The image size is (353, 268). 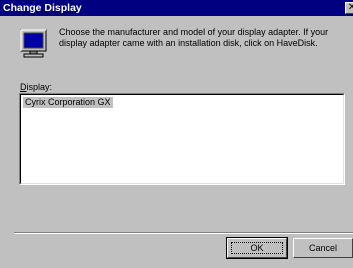 What do you see at coordinates (68, 102) in the screenshot?
I see `list-item-selected: Cyrix Corporation GX` at bounding box center [68, 102].